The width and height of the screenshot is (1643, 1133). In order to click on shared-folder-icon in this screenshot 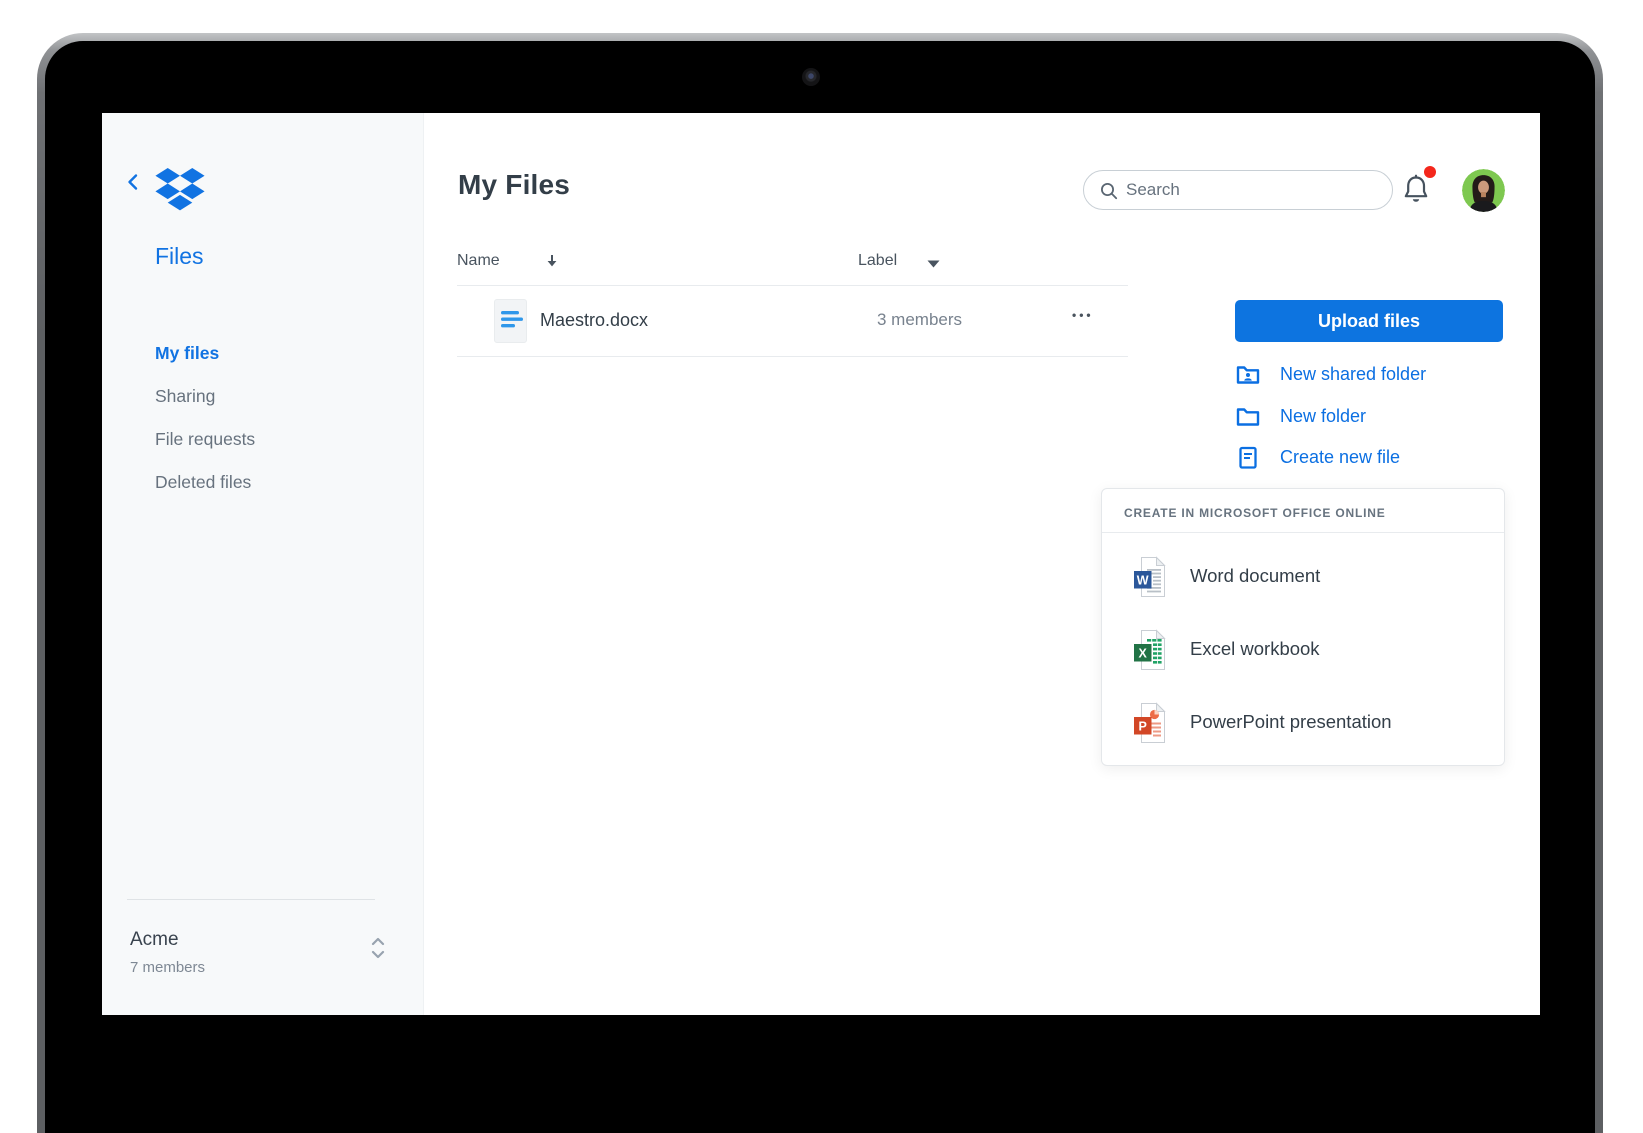, I will do `click(1248, 375)`.